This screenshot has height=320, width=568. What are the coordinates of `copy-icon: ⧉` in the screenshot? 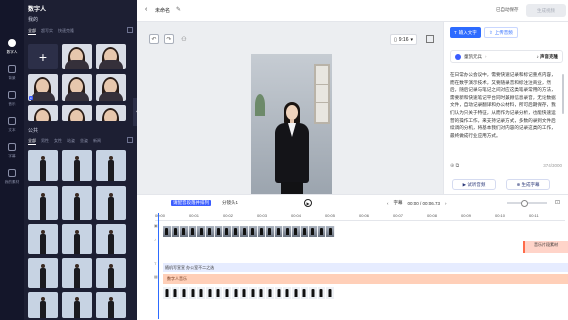 It's located at (458, 166).